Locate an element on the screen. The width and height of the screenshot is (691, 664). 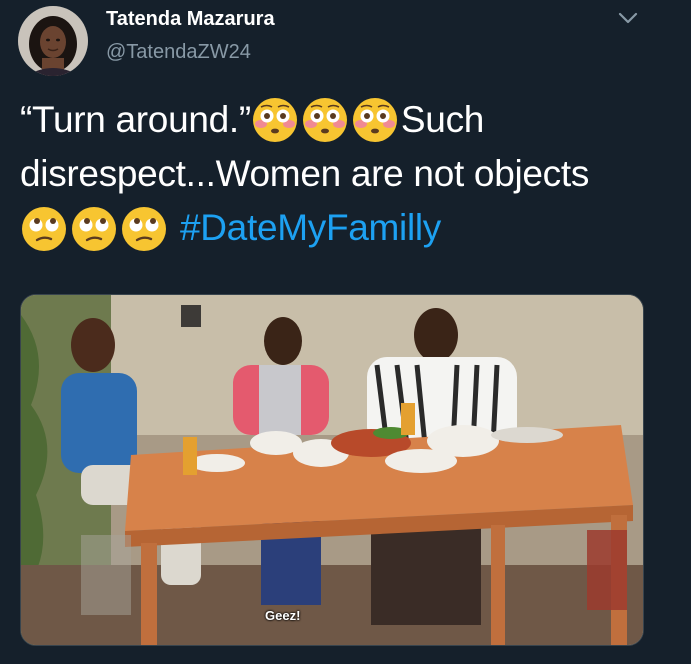
avatar-image is located at coordinates (53, 41).